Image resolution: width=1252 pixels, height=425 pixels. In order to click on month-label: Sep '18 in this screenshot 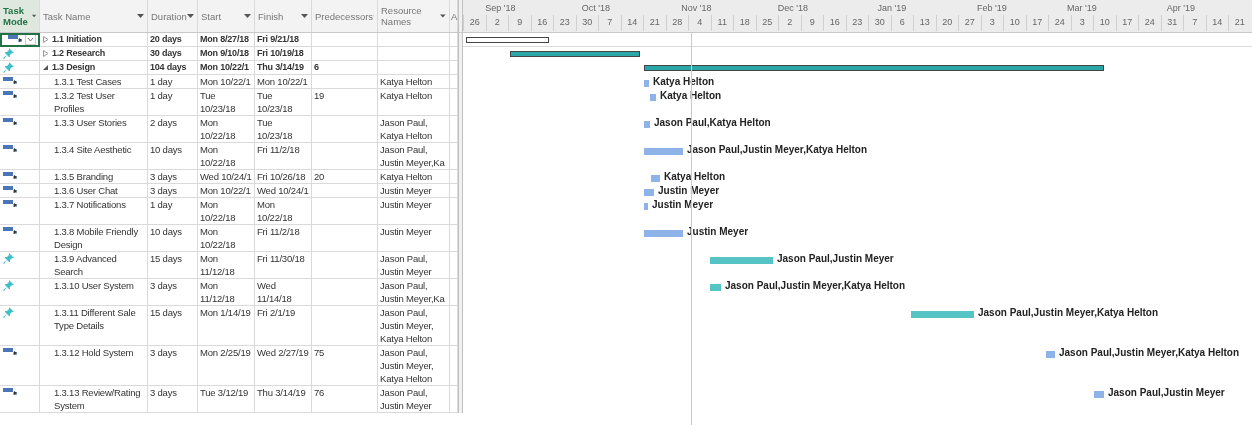, I will do `click(500, 8)`.